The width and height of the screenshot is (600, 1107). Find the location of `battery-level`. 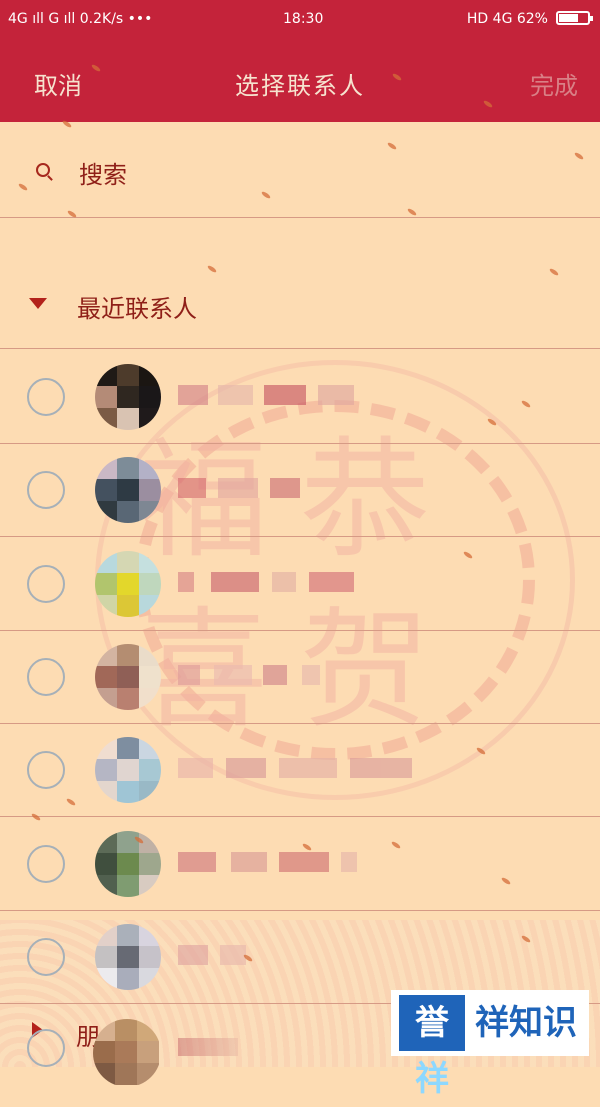

battery-level is located at coordinates (568, 18).